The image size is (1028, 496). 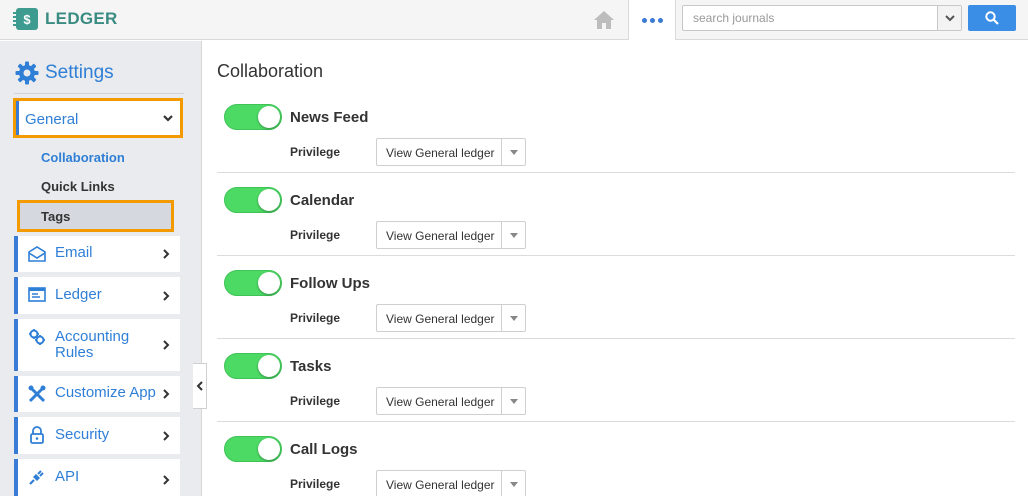 What do you see at coordinates (809, 18) in the screenshot?
I see `search-input` at bounding box center [809, 18].